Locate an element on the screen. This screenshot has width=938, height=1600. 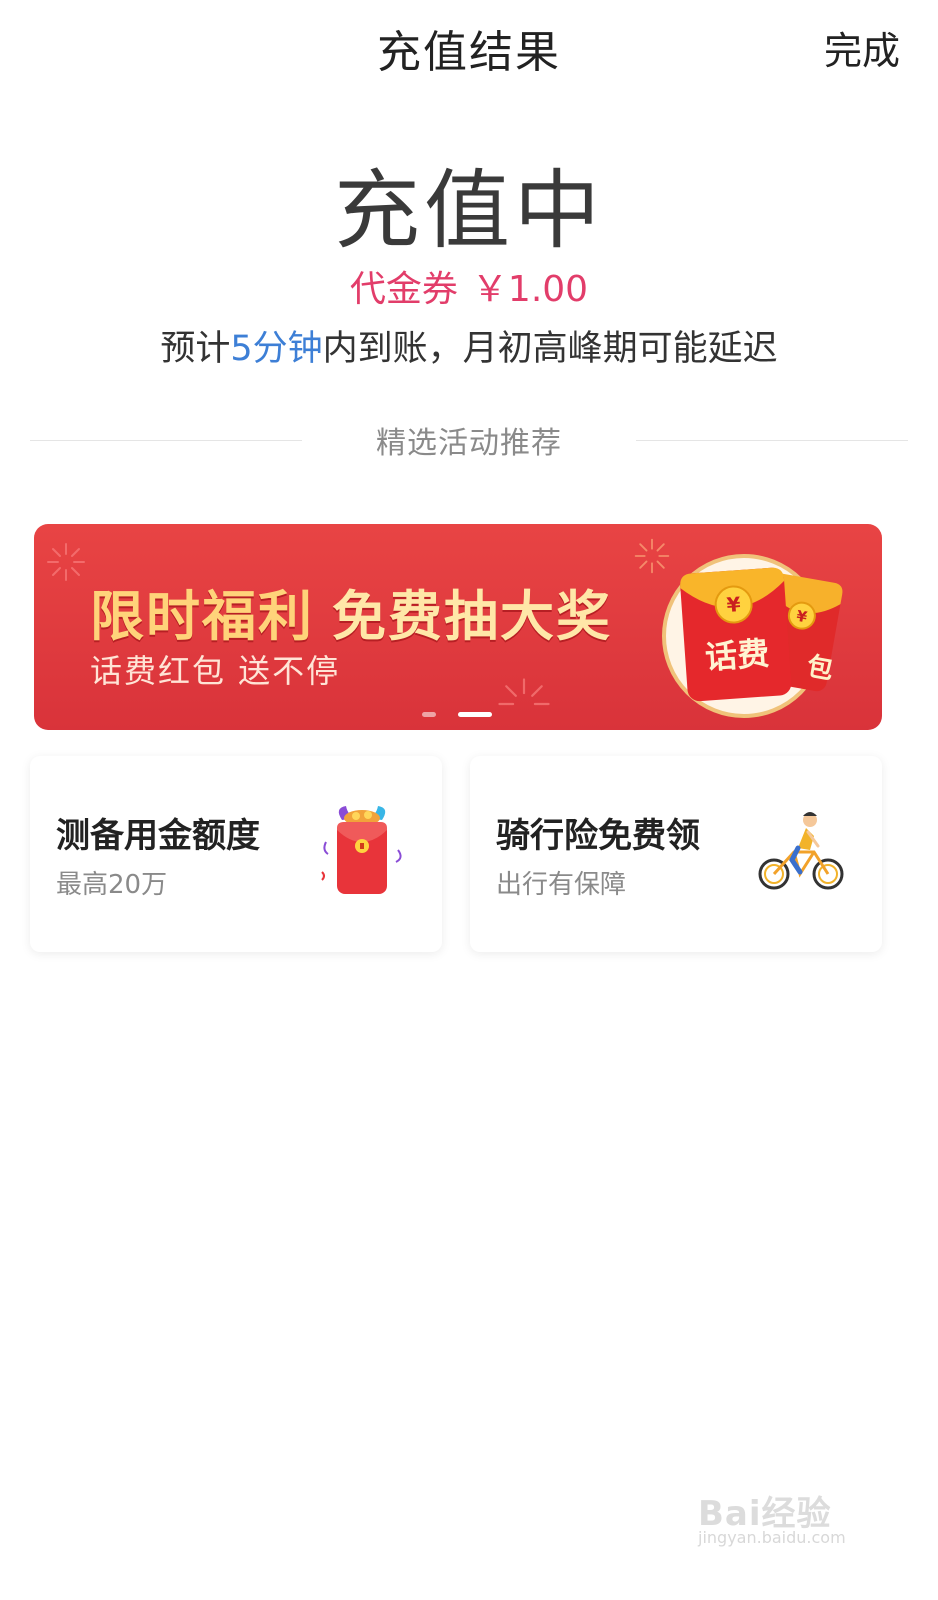
voucher-line: 代金券 ￥1.00 is located at coordinates (469, 286).